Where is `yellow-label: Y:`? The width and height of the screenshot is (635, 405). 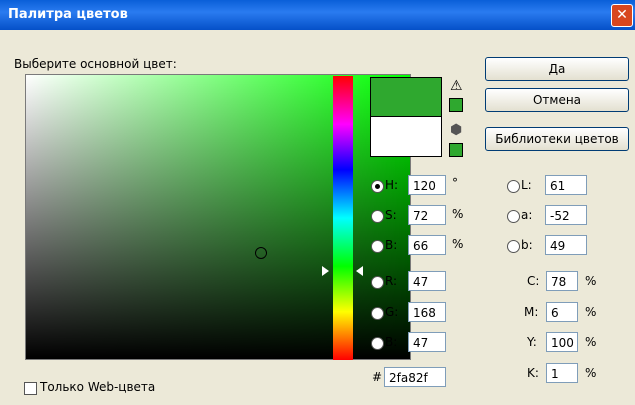
yellow-label: Y: is located at coordinates (532, 342).